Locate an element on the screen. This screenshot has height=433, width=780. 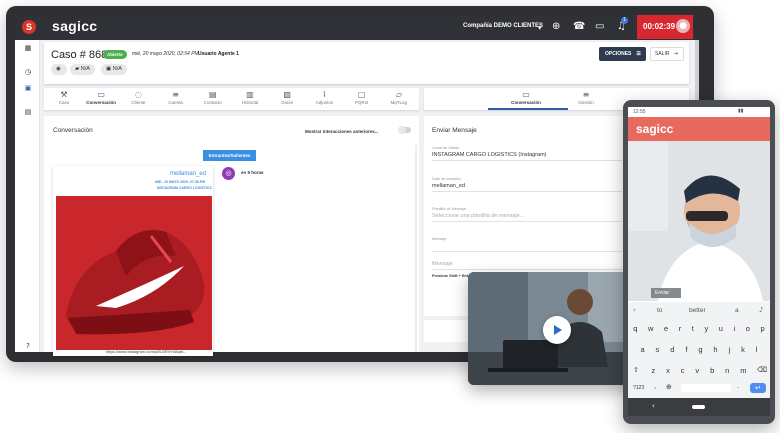
comma-key: , is located at coordinates (655, 386).